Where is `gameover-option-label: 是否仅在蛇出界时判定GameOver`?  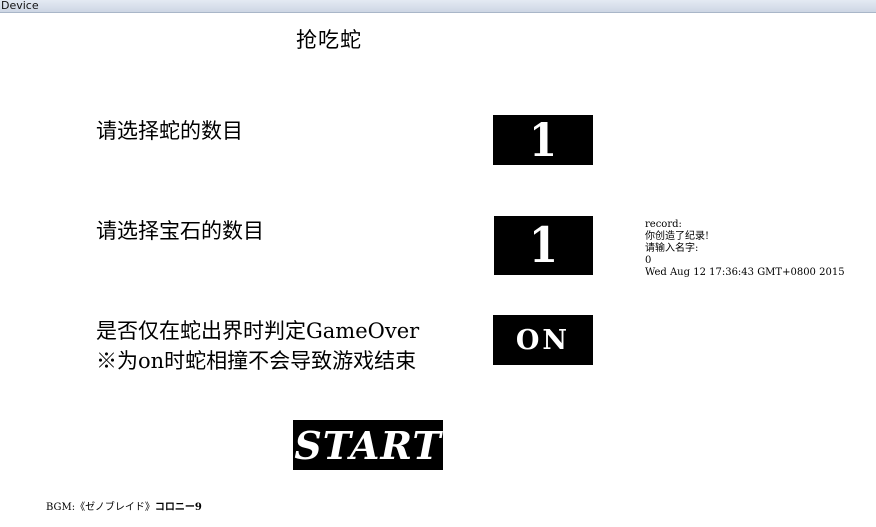 gameover-option-label: 是否仅在蛇出界时判定GameOver is located at coordinates (258, 331).